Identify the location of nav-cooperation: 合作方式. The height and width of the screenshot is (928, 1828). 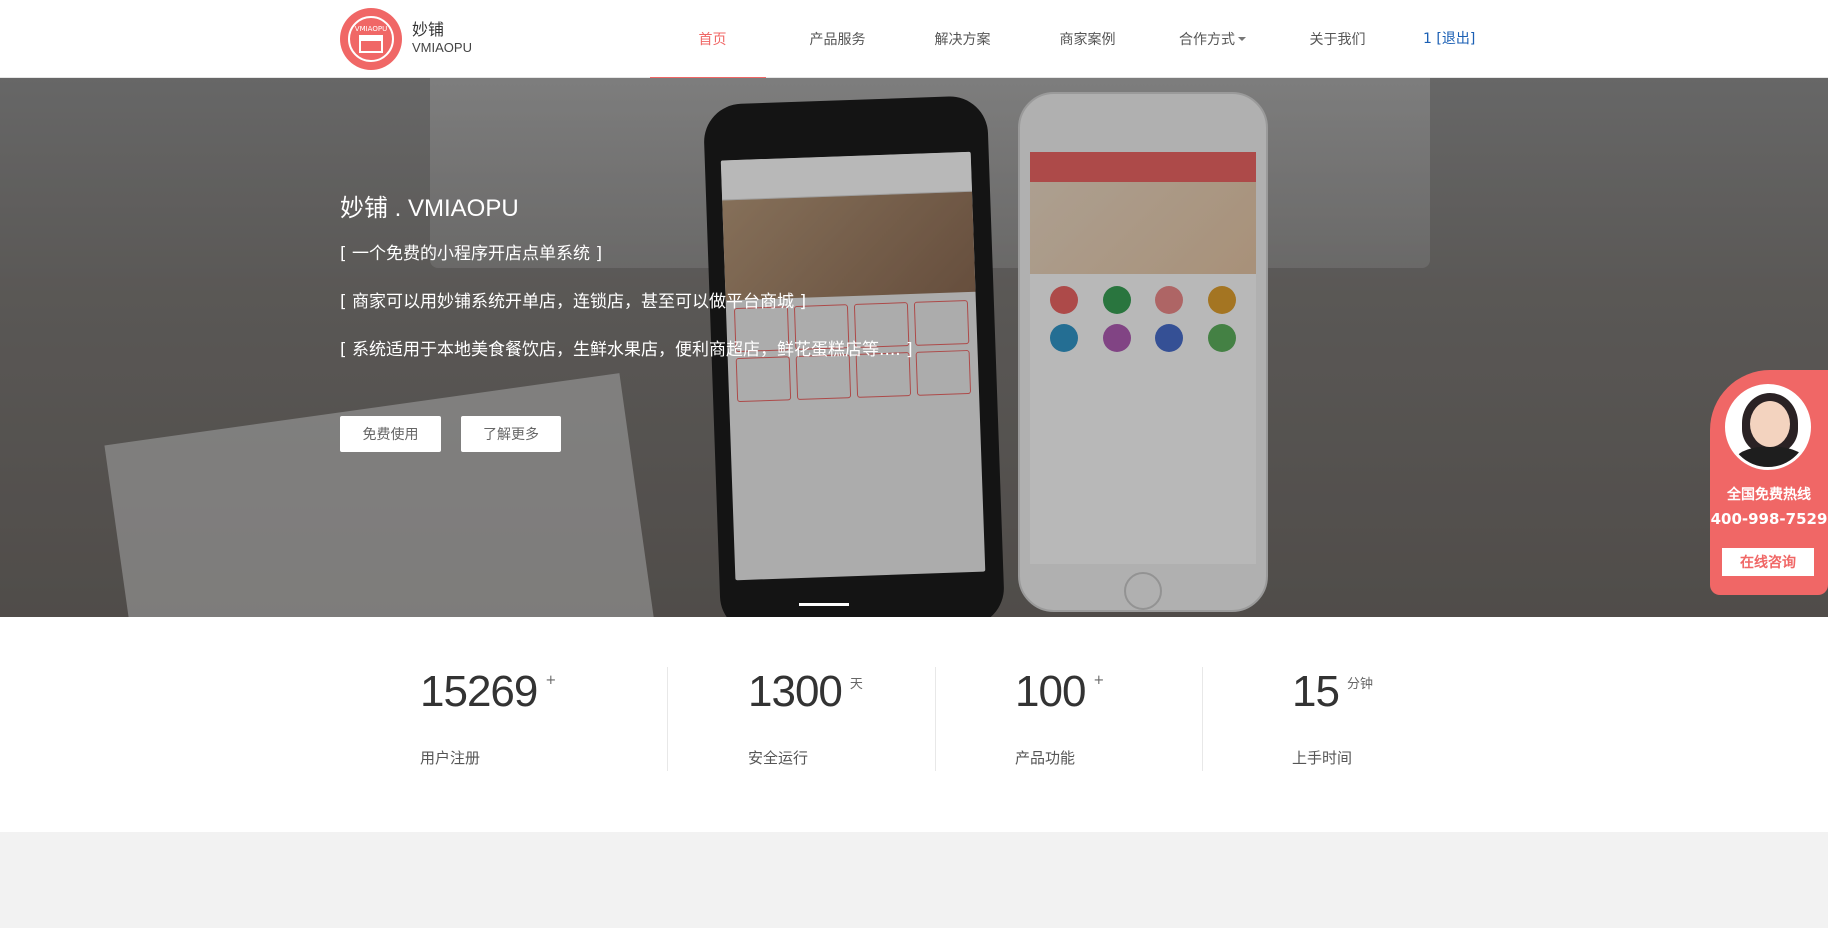
(1212, 39).